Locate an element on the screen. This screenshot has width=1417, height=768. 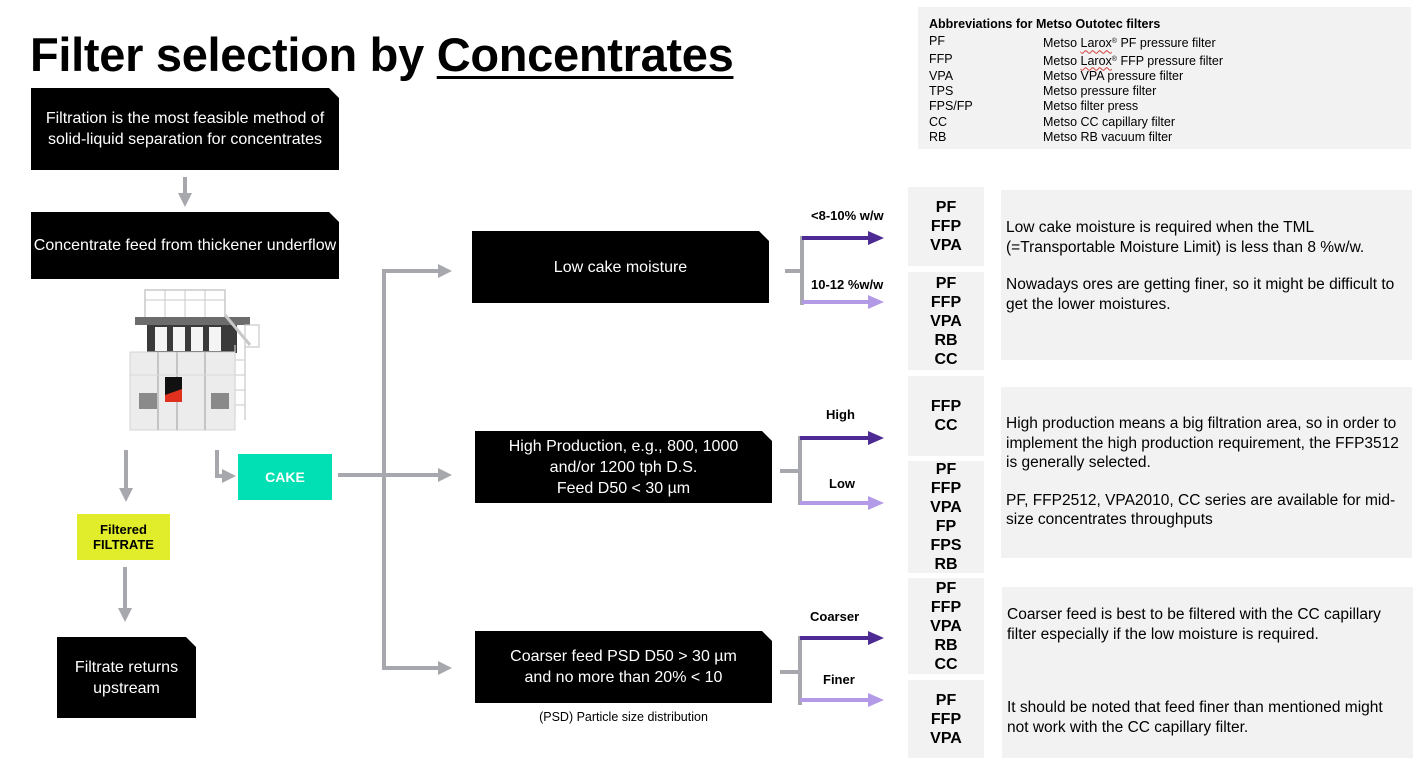
arrow-machine-to-cake is located at coordinates (225, 466).